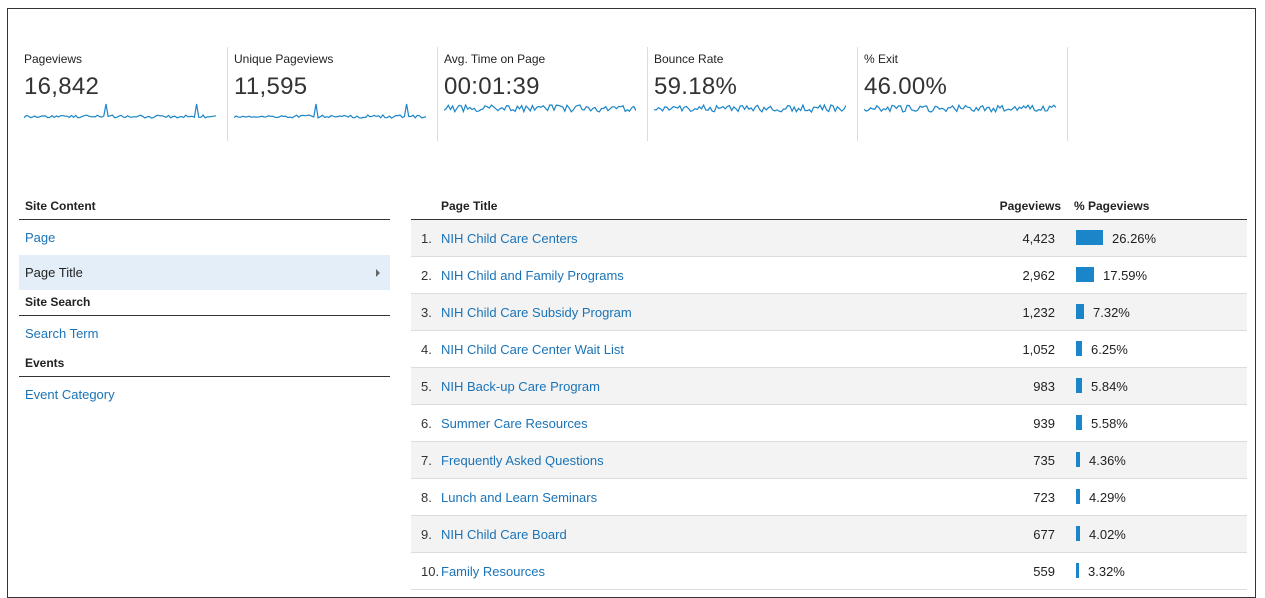 The image size is (1265, 598). Describe the element at coordinates (426, 386) in the screenshot. I see `row-number: 5.` at that location.